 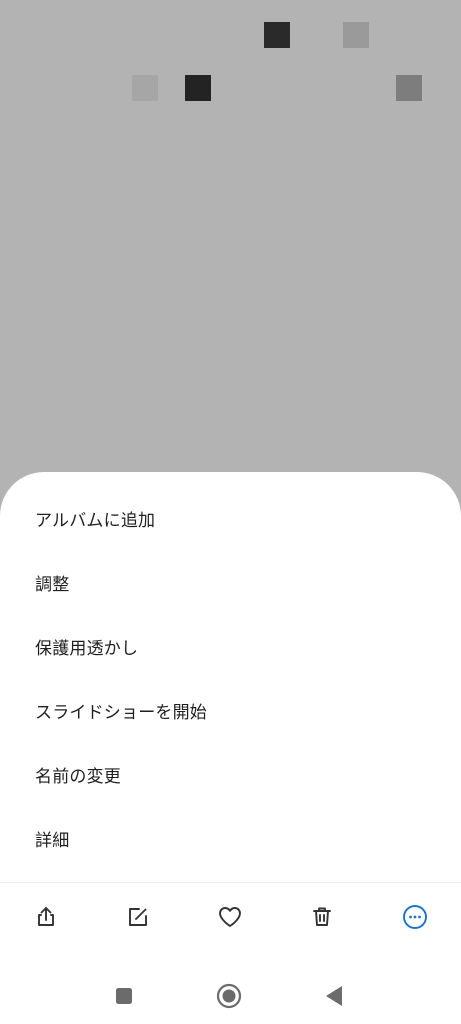 I want to click on divider, so click(x=230, y=882).